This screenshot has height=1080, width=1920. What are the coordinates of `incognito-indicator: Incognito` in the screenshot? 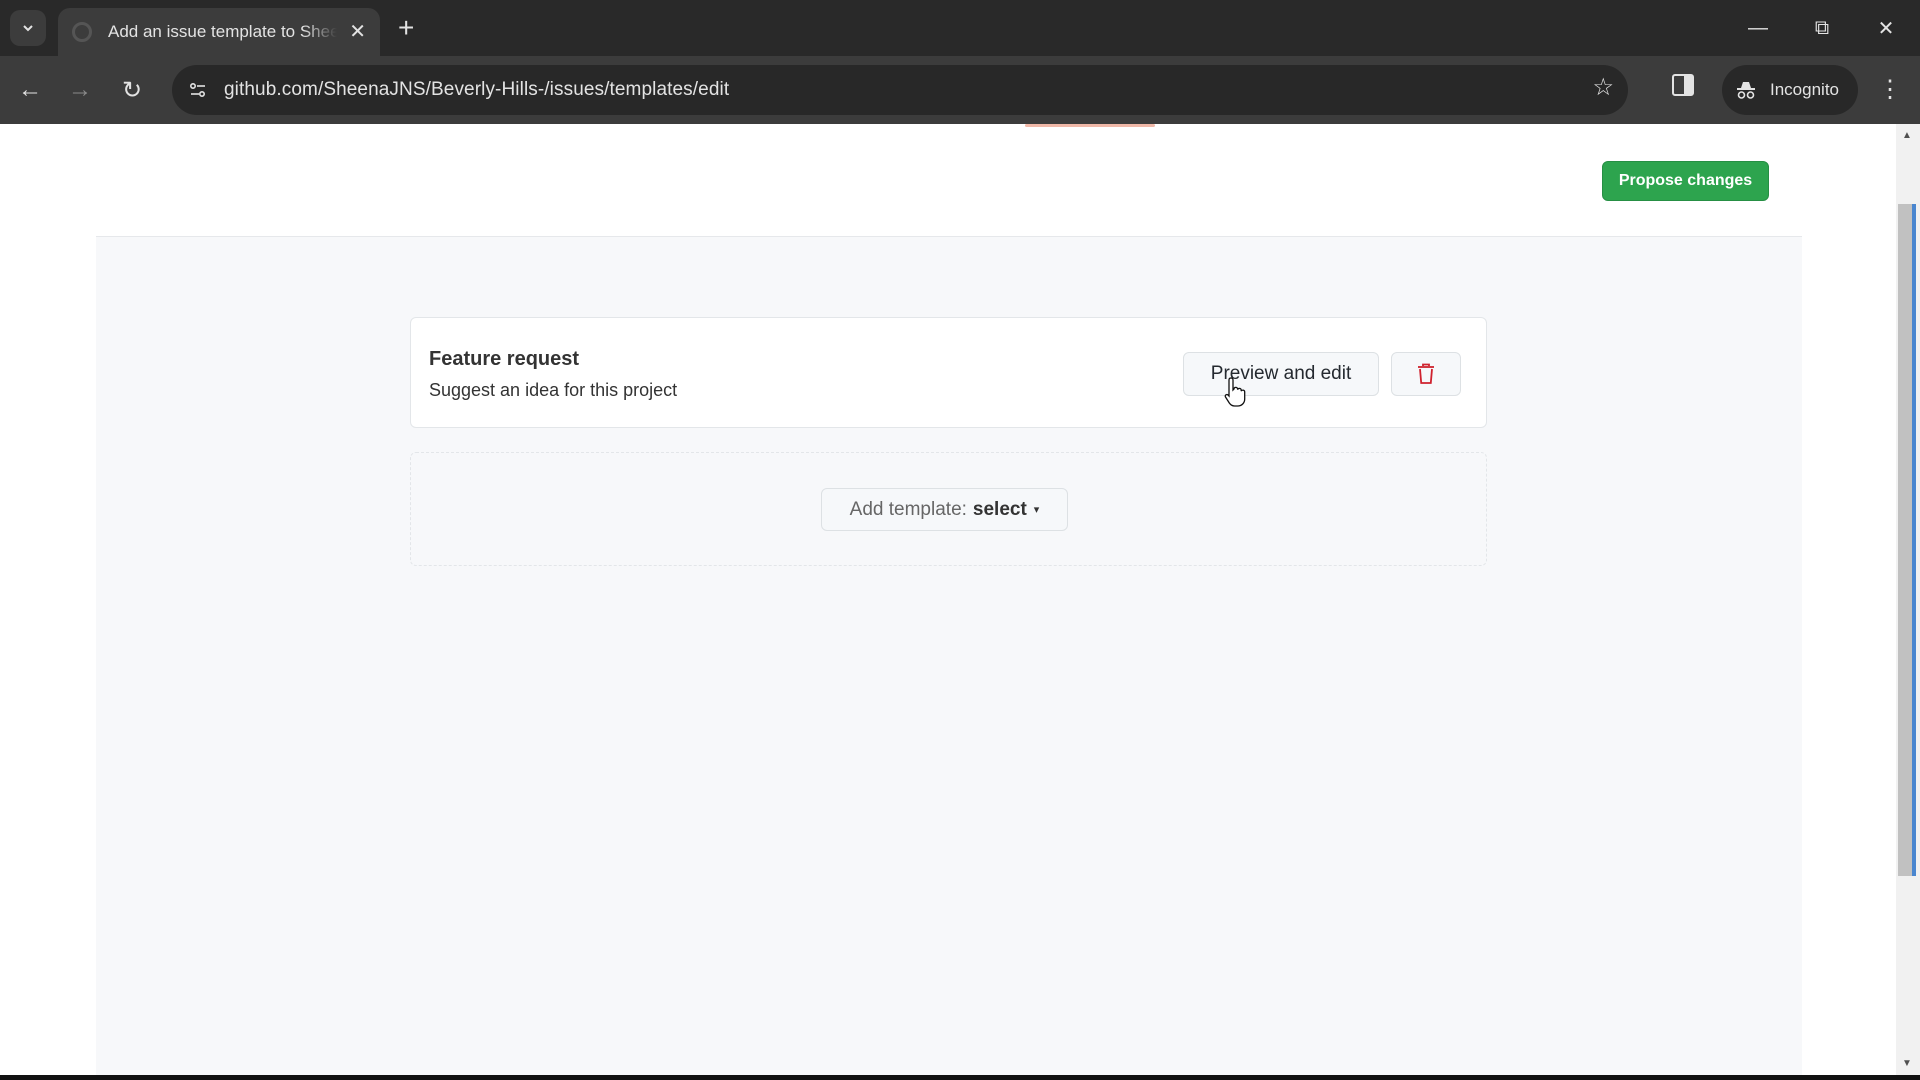 It's located at (1790, 90).